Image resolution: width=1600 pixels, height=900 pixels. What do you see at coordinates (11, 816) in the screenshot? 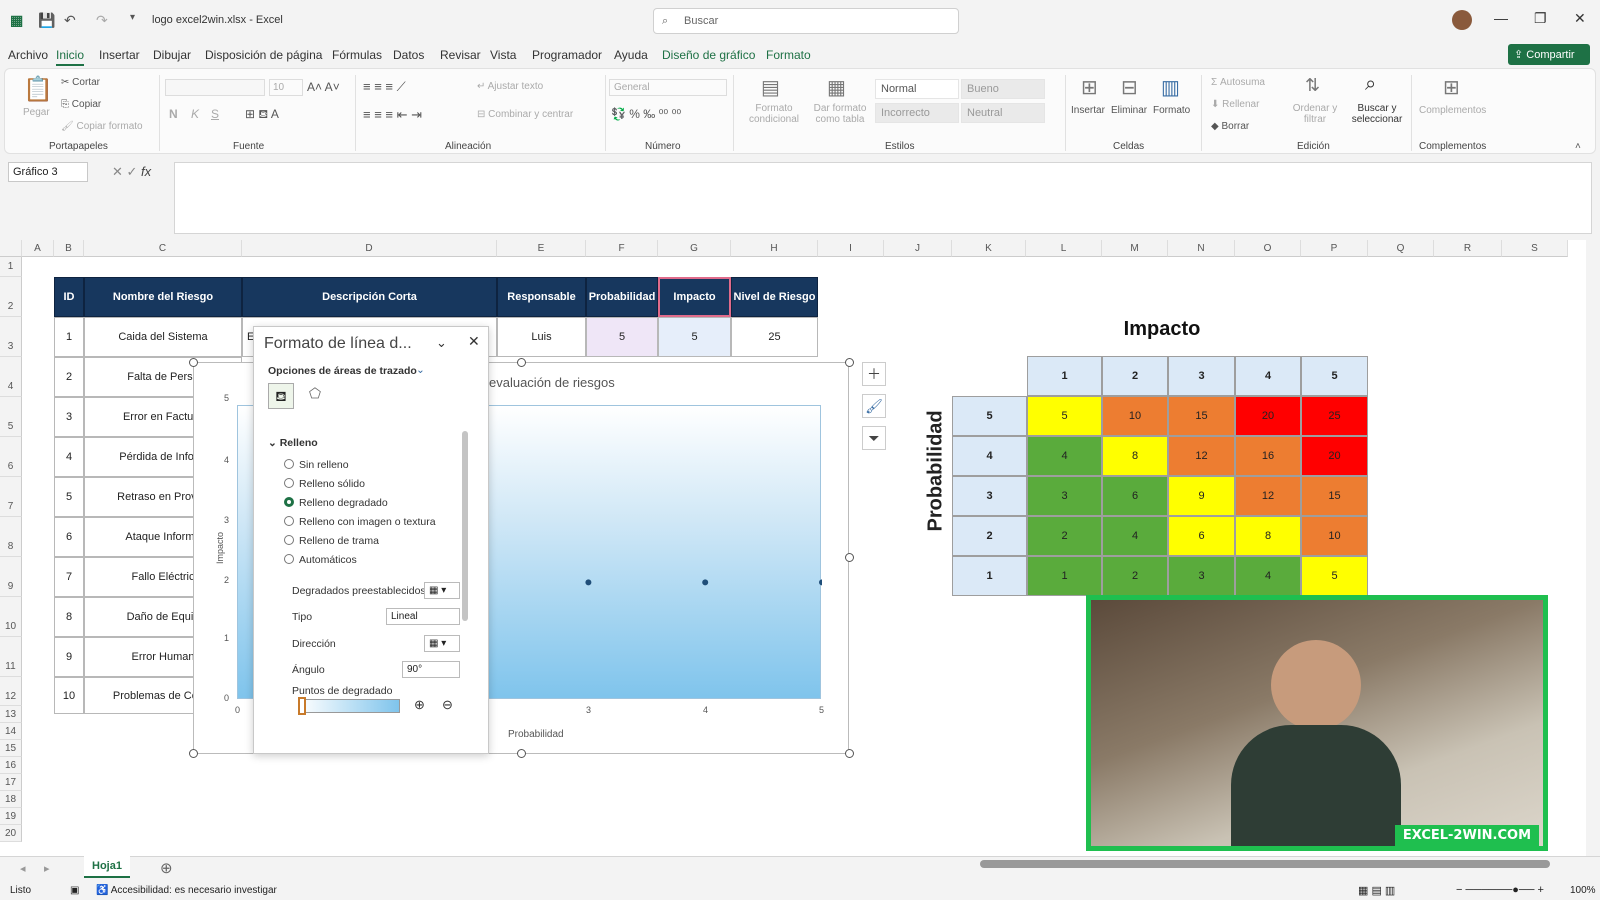
I see `row-header: 19` at bounding box center [11, 816].